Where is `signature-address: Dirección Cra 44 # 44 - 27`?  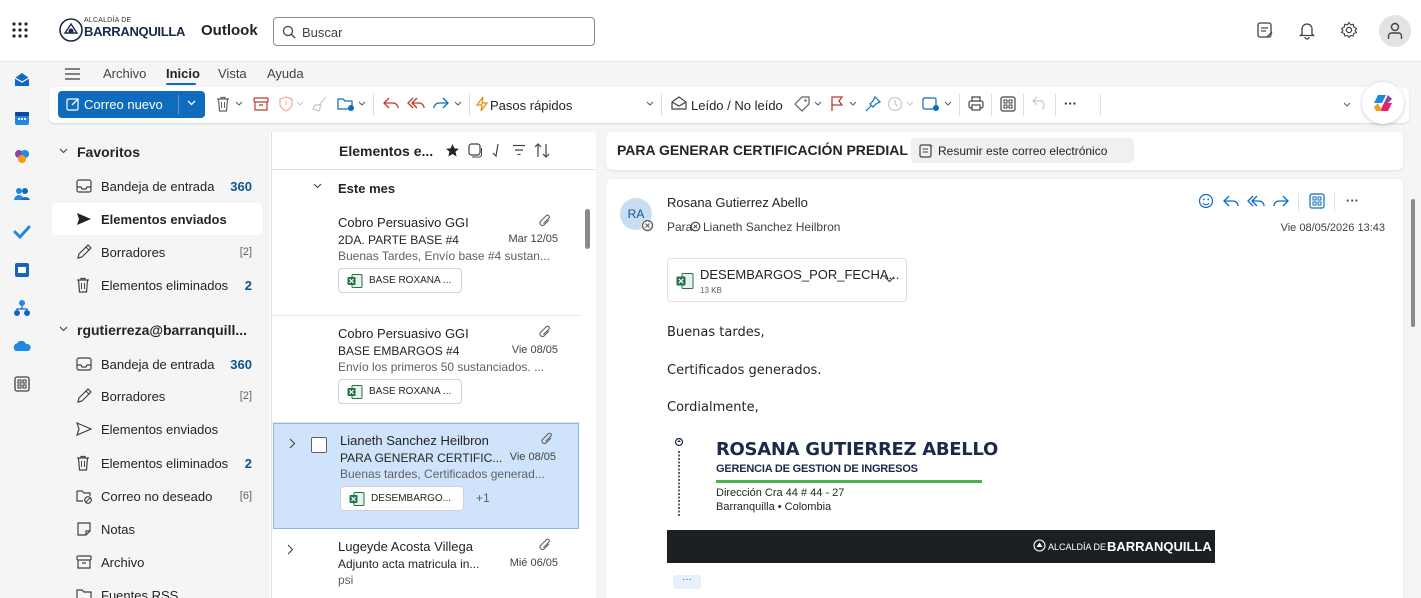 signature-address: Dirección Cra 44 # 44 - 27 is located at coordinates (780, 493).